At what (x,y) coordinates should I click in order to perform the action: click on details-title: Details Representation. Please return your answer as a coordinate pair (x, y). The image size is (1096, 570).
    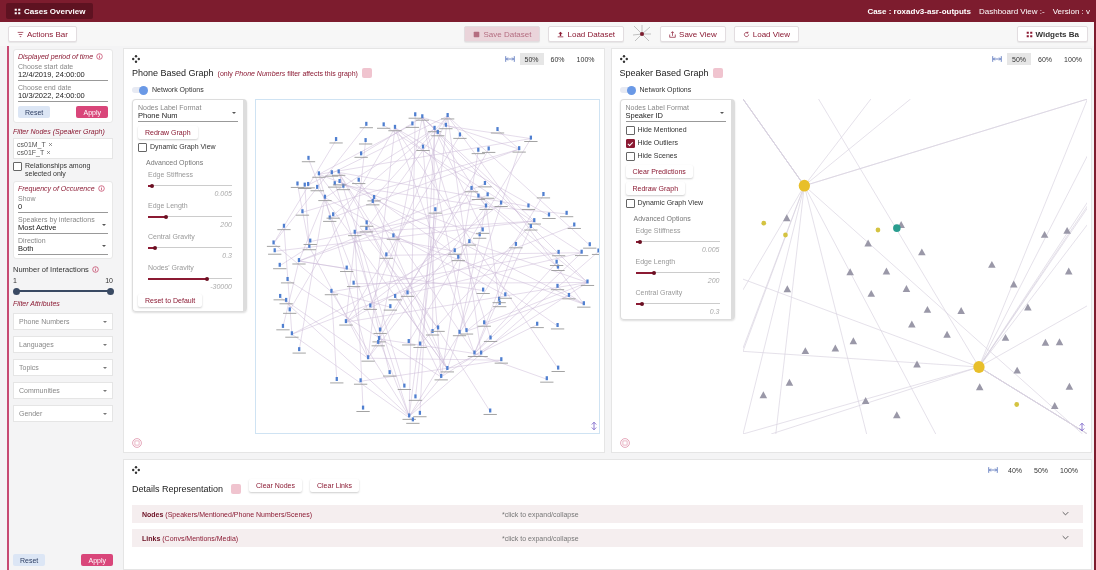
    Looking at the image, I should click on (178, 489).